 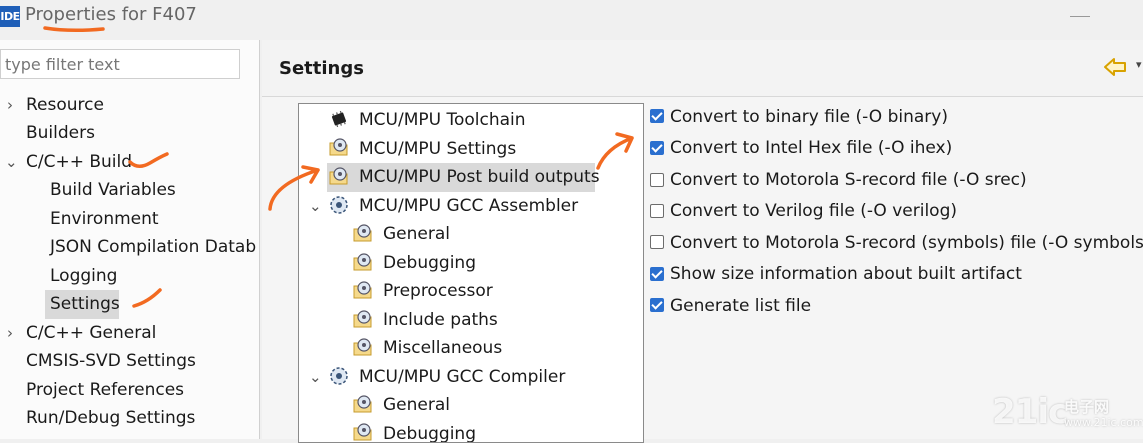 What do you see at coordinates (113, 190) in the screenshot?
I see `sidebar-item-build-variables: Build Variables` at bounding box center [113, 190].